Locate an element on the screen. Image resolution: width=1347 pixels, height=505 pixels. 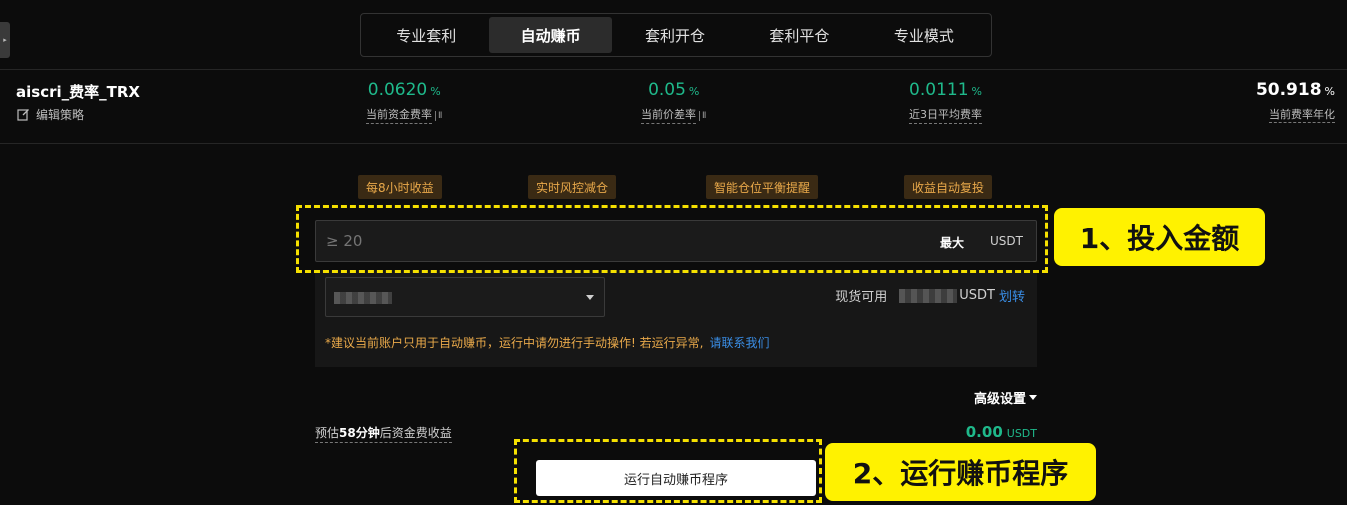
advanced-settings-toggle: 高级设置 is located at coordinates (1005, 397).